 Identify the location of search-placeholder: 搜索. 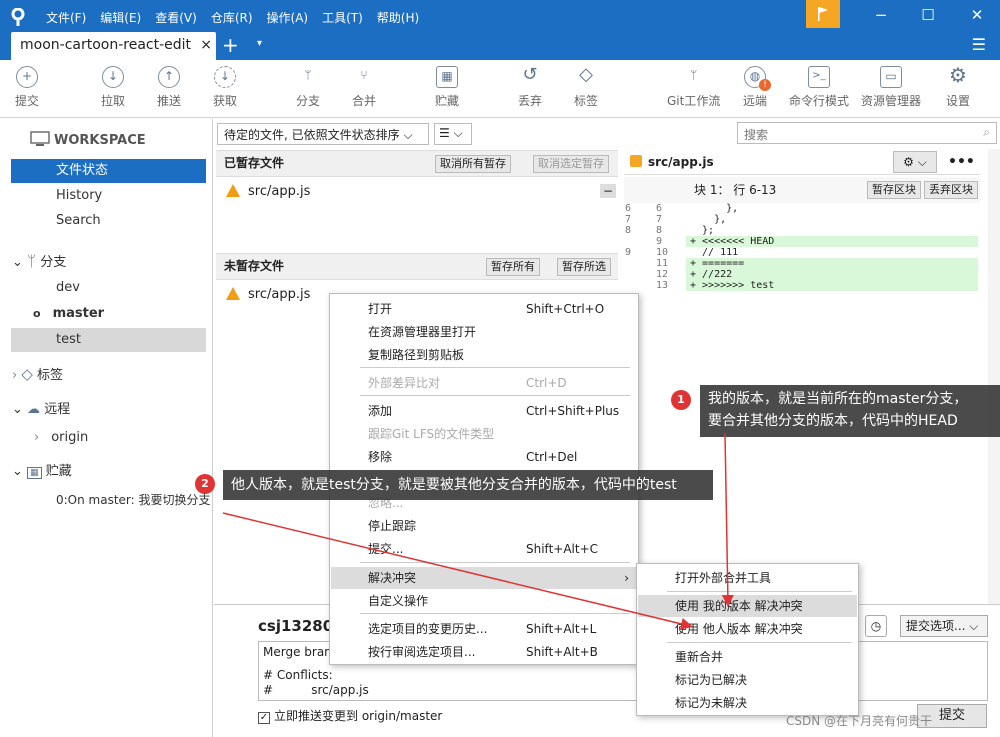
(756, 135).